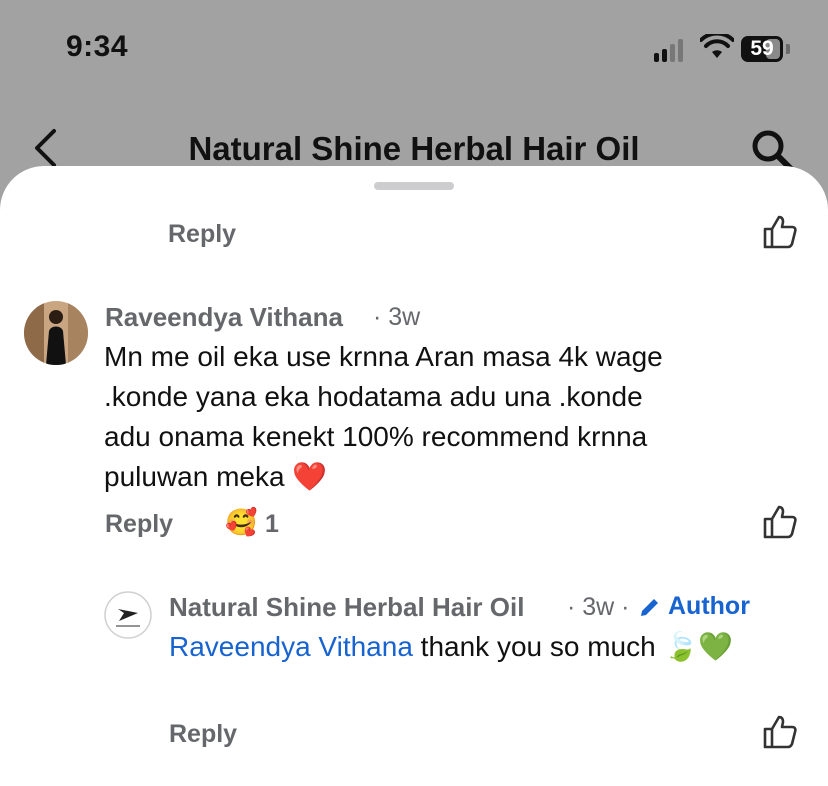  Describe the element at coordinates (414, 186) in the screenshot. I see `sheet-drag-handle` at that location.